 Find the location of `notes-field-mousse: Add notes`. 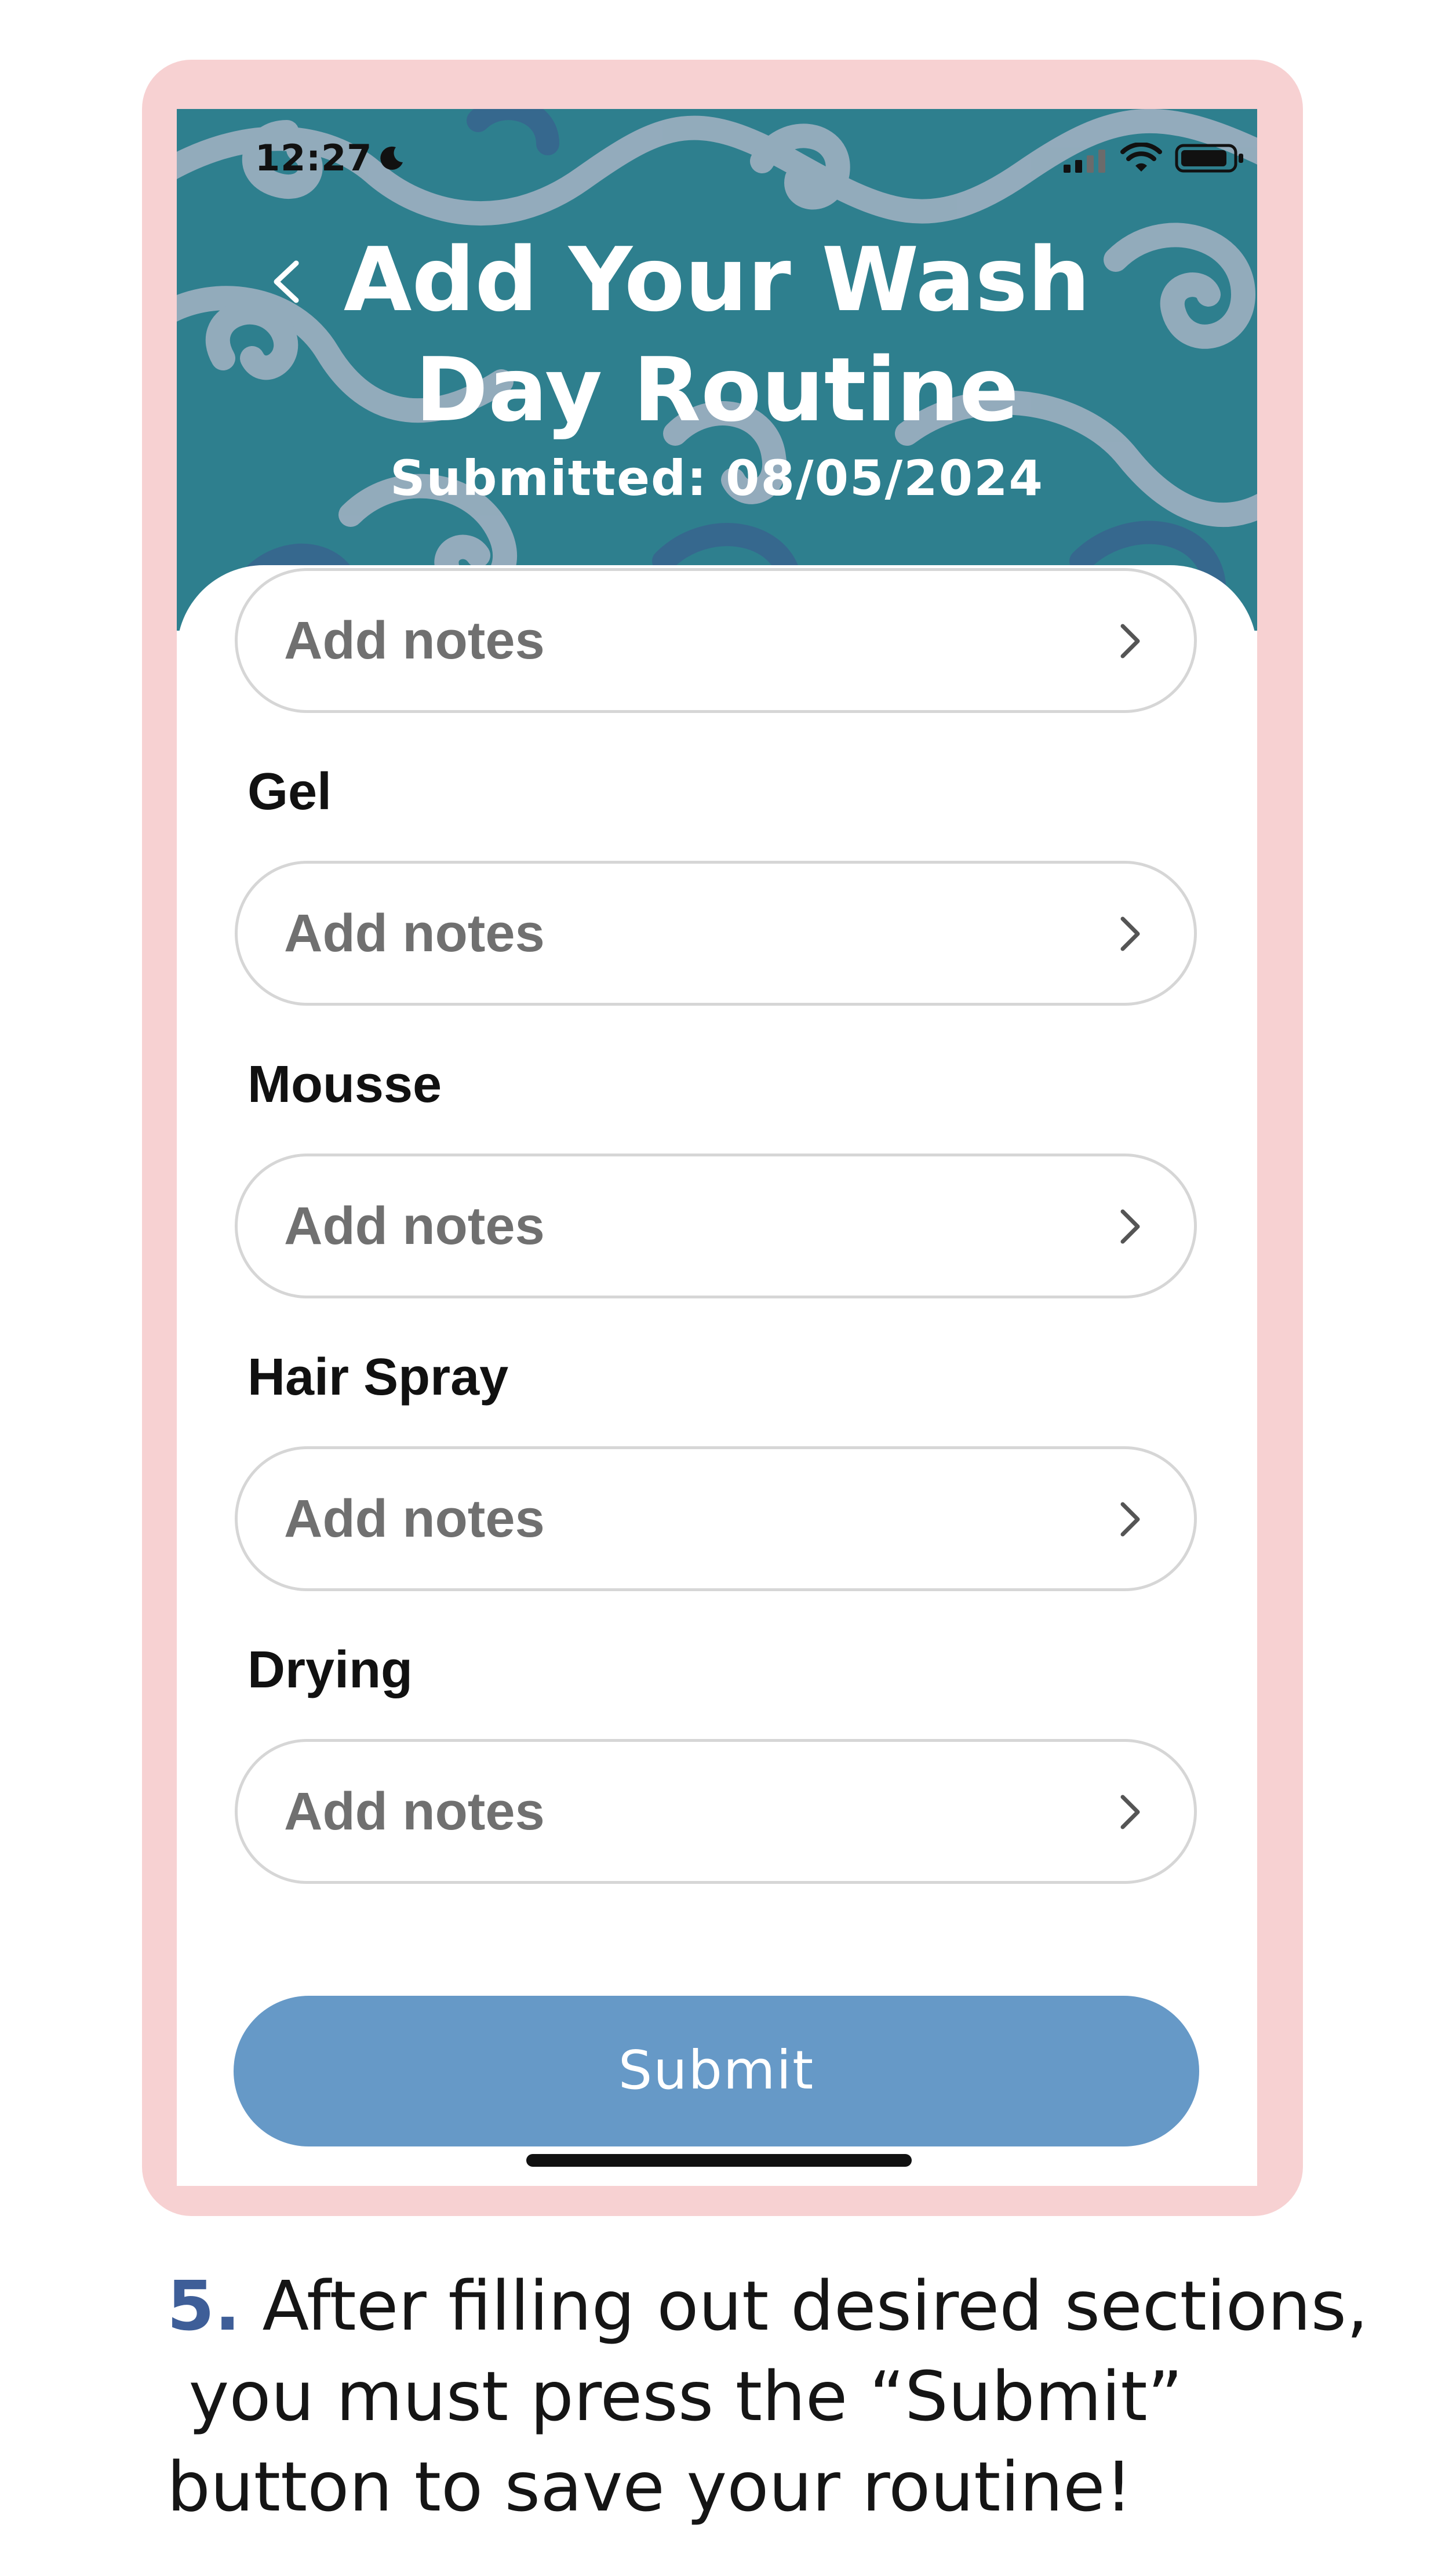

notes-field-mousse: Add notes is located at coordinates (716, 1226).